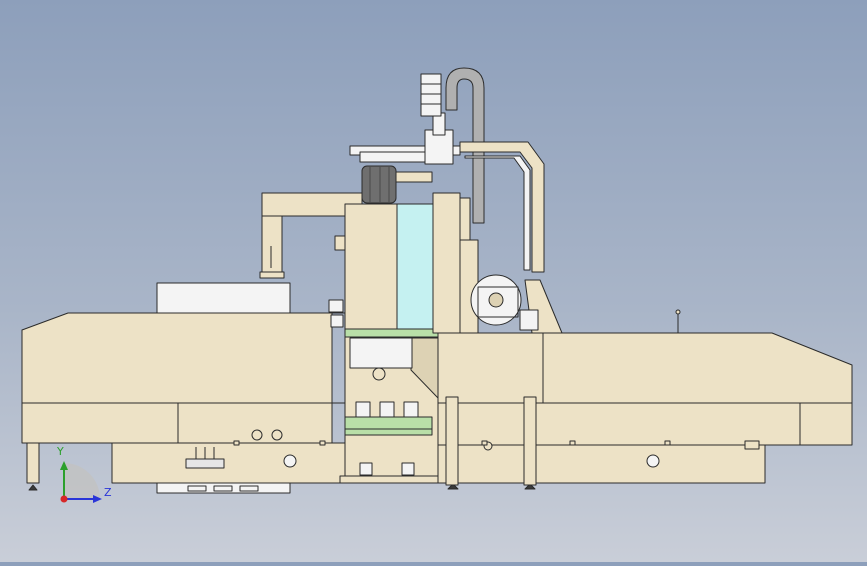 Image resolution: width=867 pixels, height=566 pixels. What do you see at coordinates (496, 300) in the screenshot?
I see `saw-hub` at bounding box center [496, 300].